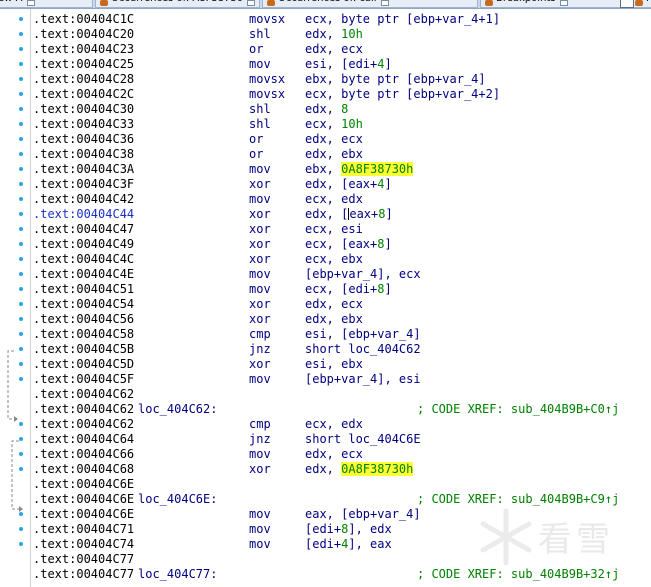 This screenshot has width=651, height=587. I want to click on listing-row: .text:00404C5B jnz short loc_404C62, so click(341, 349).